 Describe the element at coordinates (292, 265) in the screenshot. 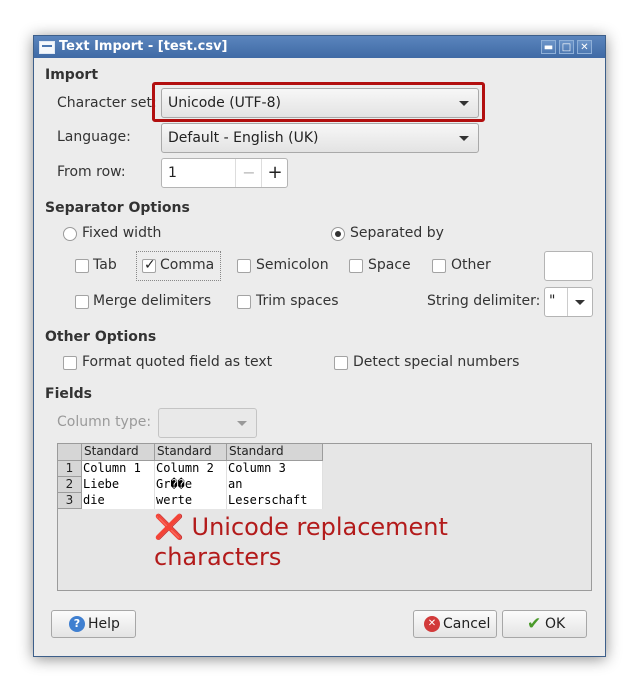

I see `semicolon-label: Semicolon` at that location.